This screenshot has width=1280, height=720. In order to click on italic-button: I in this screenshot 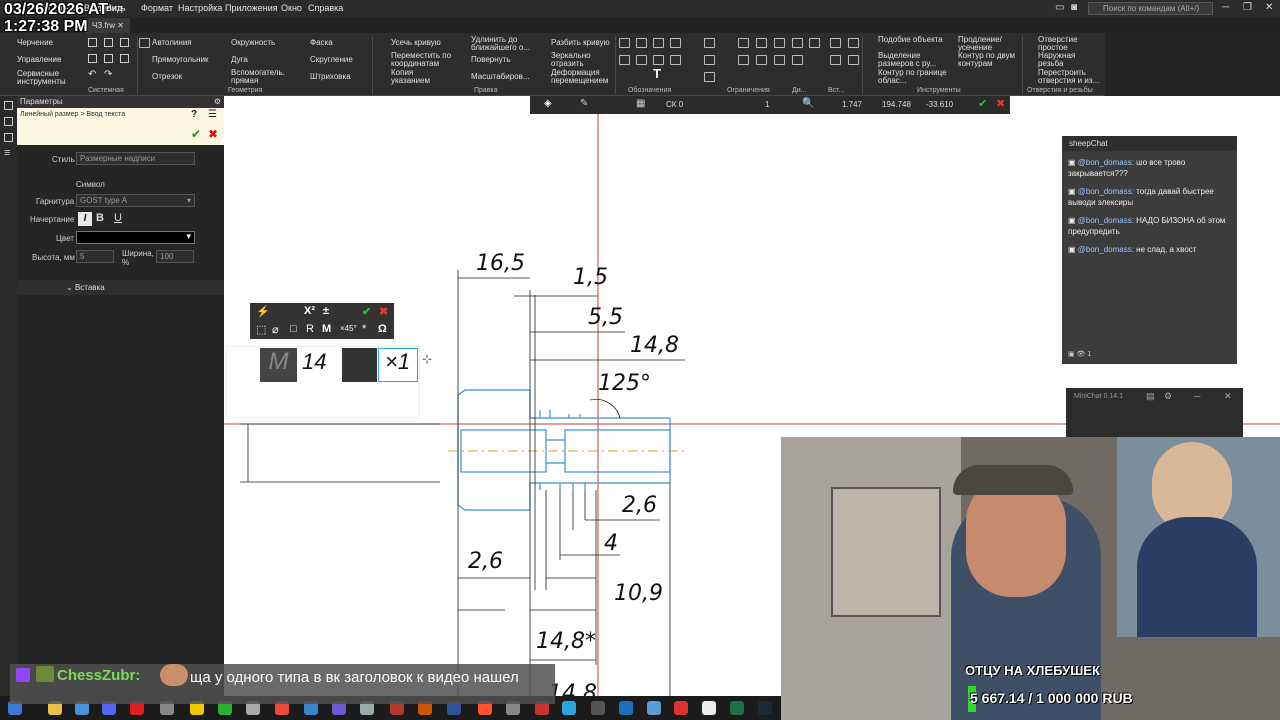, I will do `click(85, 219)`.